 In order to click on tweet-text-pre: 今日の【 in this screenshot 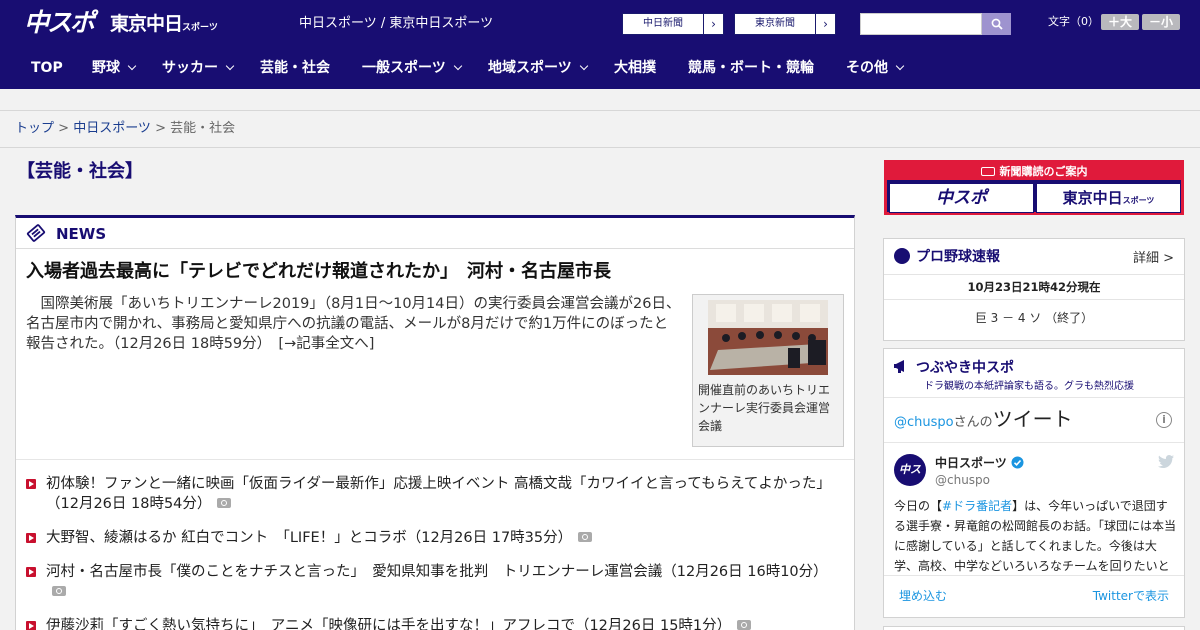, I will do `click(918, 506)`.